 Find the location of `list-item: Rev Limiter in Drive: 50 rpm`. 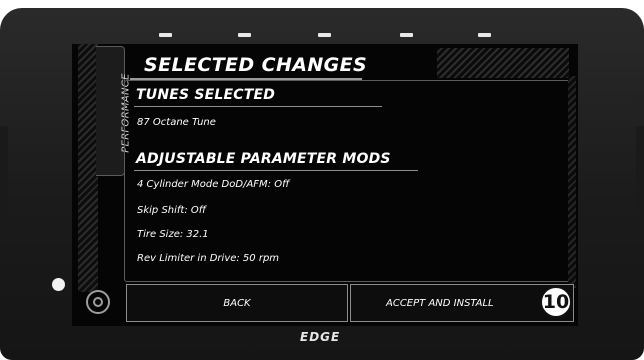

list-item: Rev Limiter in Drive: 50 rpm is located at coordinates (208, 258).